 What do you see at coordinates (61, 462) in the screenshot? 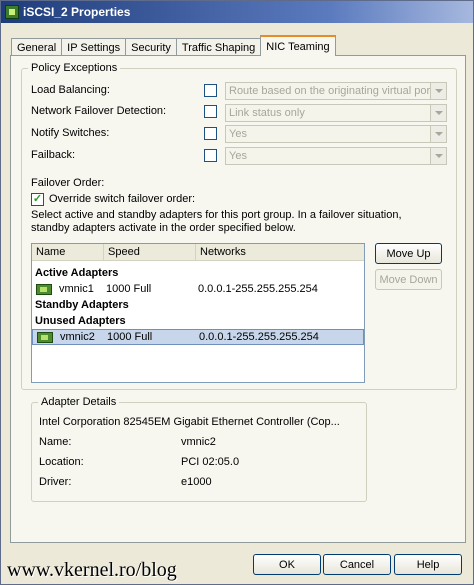
I see `detail-location-label: Location:` at bounding box center [61, 462].